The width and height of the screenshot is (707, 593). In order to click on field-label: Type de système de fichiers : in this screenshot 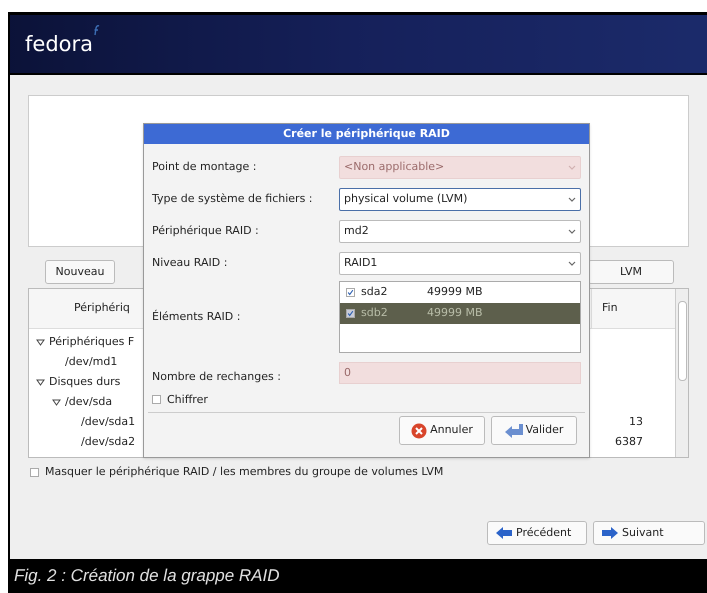, I will do `click(233, 199)`.